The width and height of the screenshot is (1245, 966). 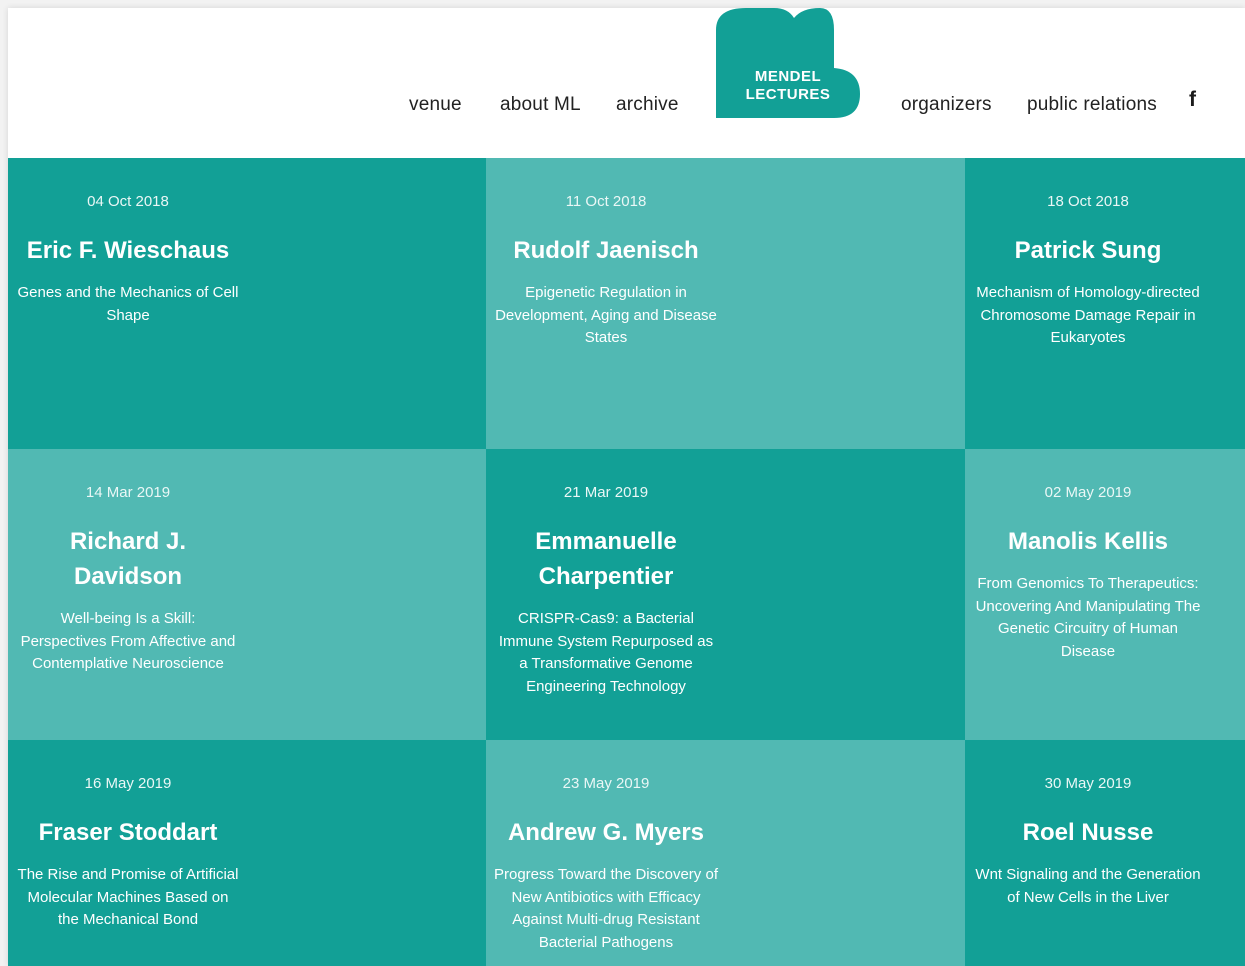 What do you see at coordinates (128, 559) in the screenshot?
I see `lecture-speaker: Richard J. Davidson` at bounding box center [128, 559].